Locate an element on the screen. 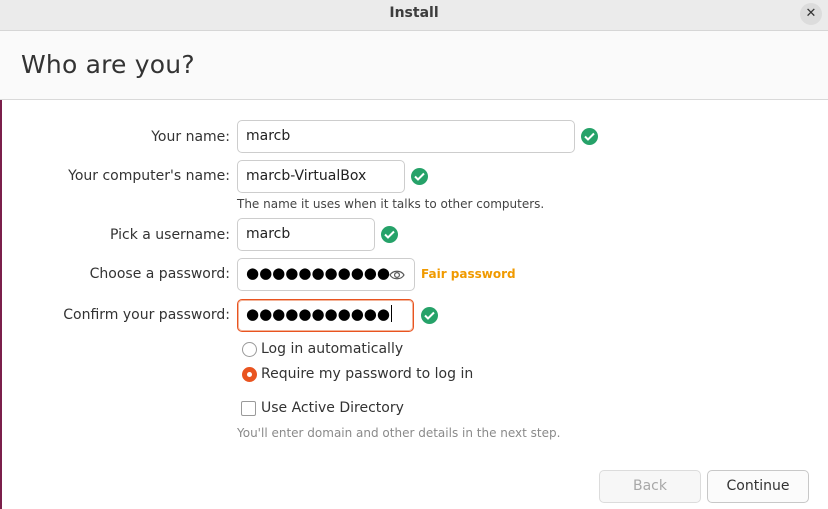 This screenshot has width=828, height=509. password-strength-label: Fair password is located at coordinates (468, 274).